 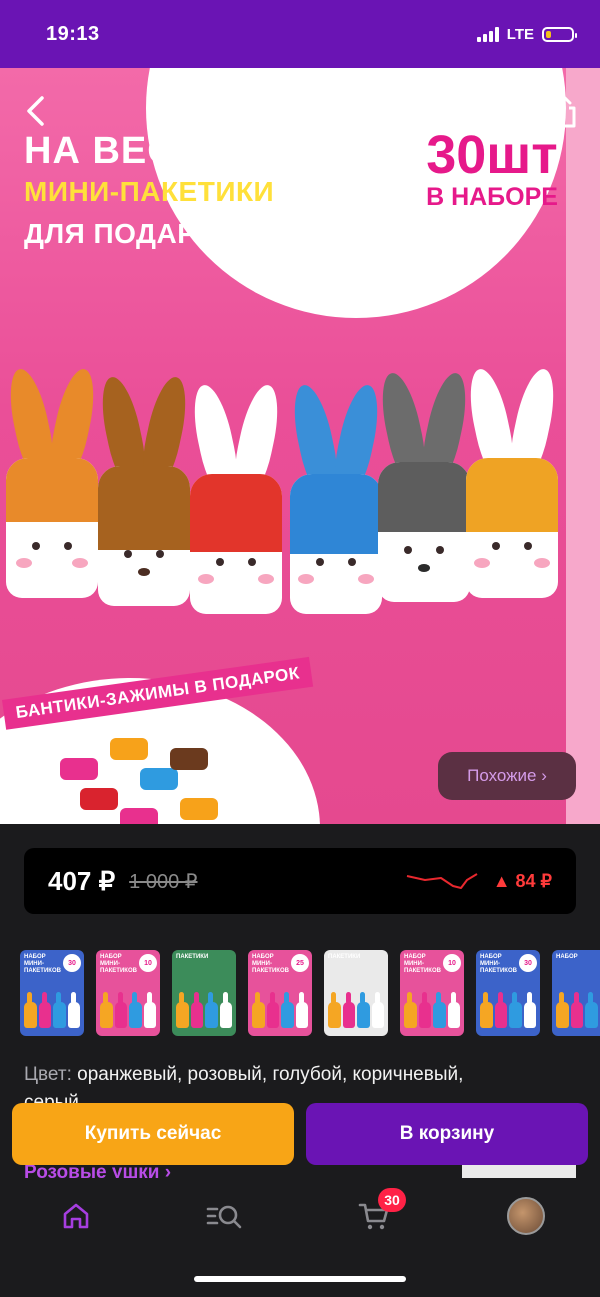 I want to click on pieces-count: 30шт, so click(x=492, y=155).